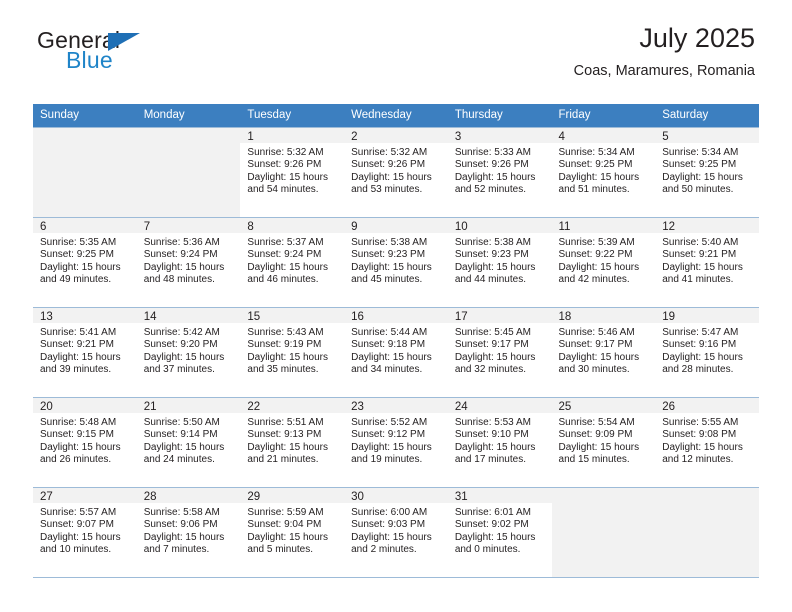  I want to click on day-number: 19, so click(669, 317).